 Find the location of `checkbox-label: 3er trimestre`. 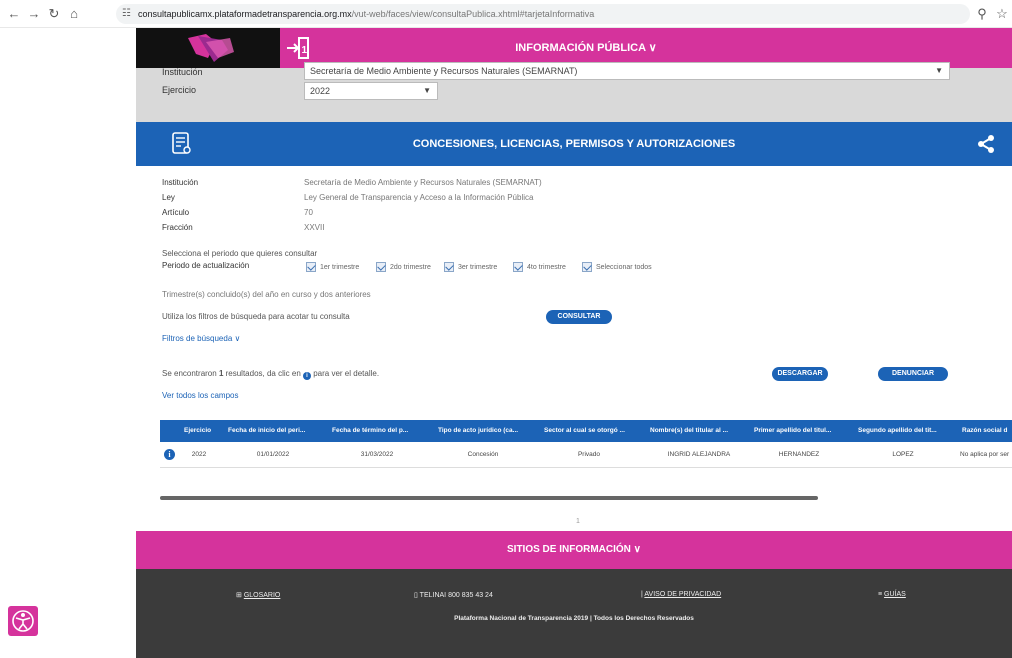

checkbox-label: 3er trimestre is located at coordinates (478, 267).